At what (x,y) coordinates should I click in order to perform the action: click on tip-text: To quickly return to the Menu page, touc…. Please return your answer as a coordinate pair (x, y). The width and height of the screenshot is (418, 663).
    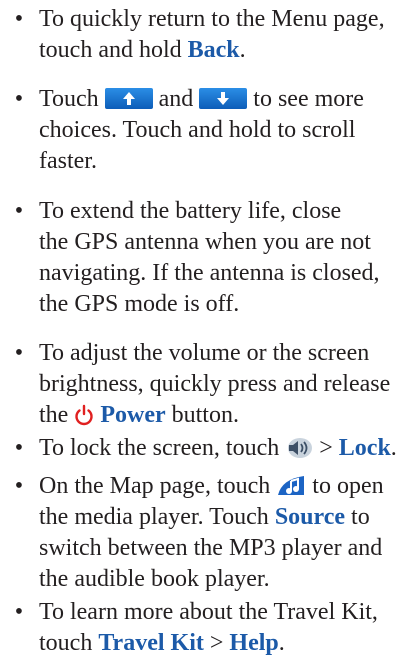
    Looking at the image, I should click on (227, 35).